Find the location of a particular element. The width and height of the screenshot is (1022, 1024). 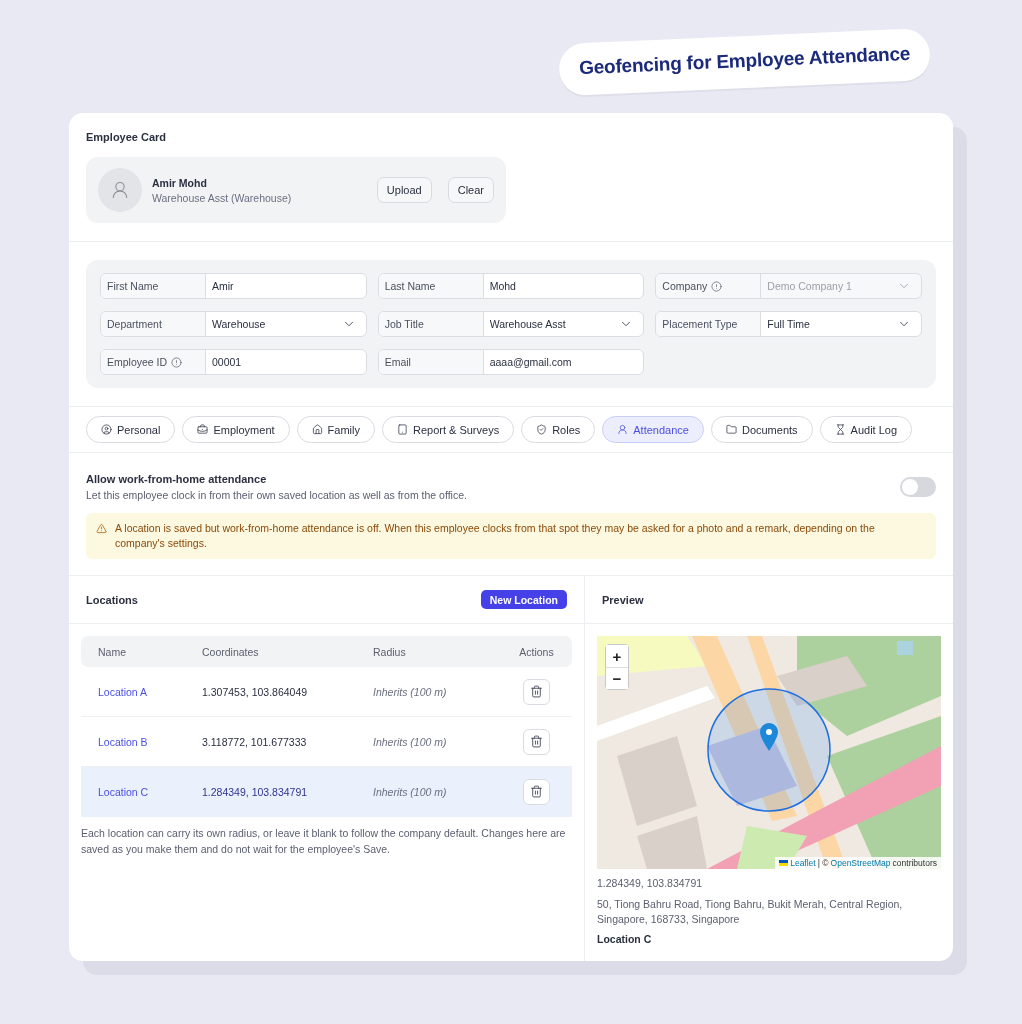

field-value: Warehouse Asst is located at coordinates (527, 324).